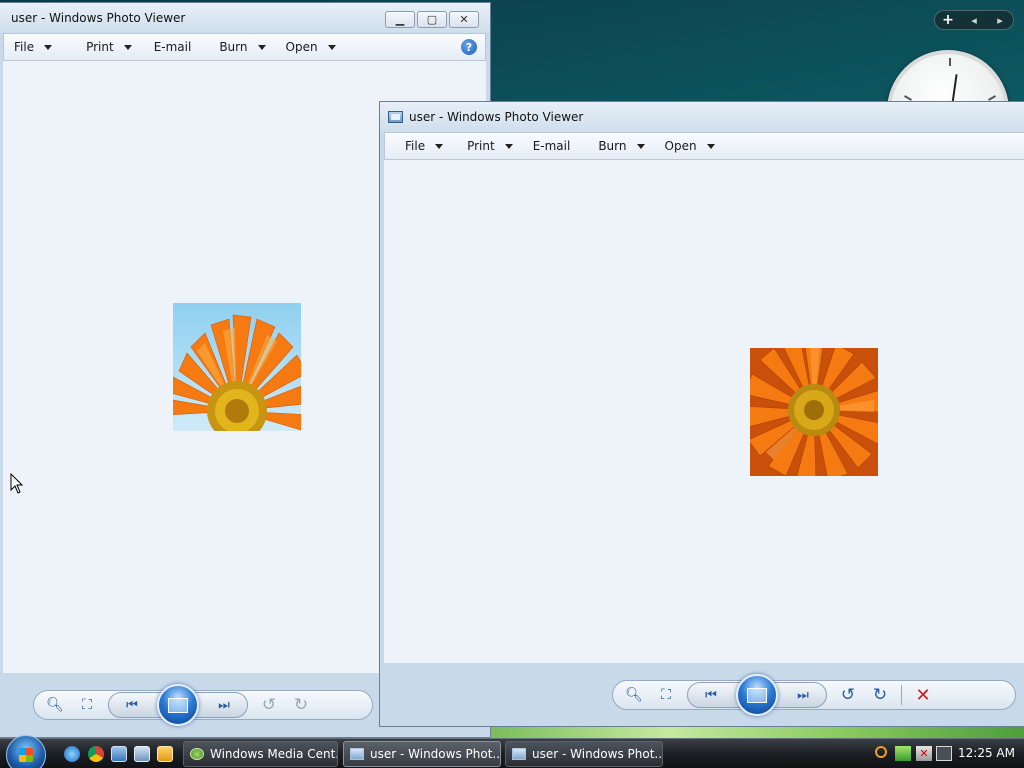  I want to click on show-desktop-icon, so click(119, 754).